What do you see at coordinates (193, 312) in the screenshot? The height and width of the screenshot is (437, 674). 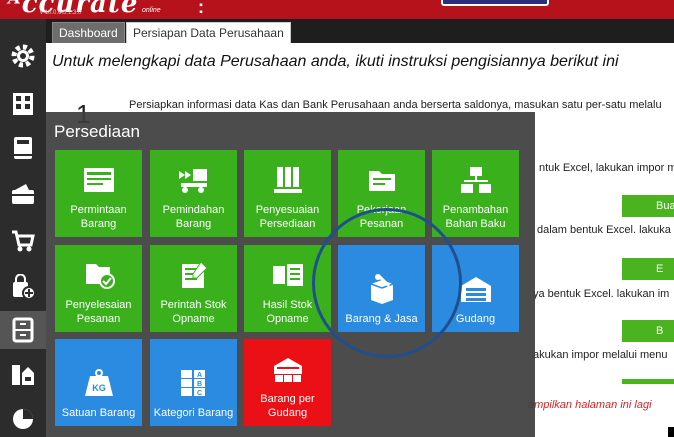 I see `tile-label: Perintah Stok Opname` at bounding box center [193, 312].